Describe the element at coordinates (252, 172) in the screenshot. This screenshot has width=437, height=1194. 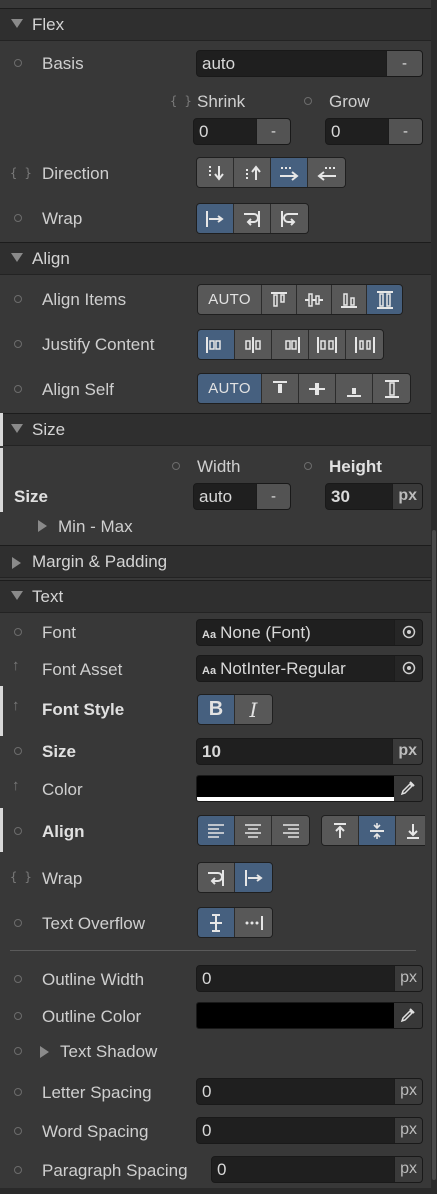
I see `direction-column-reverse-button` at that location.